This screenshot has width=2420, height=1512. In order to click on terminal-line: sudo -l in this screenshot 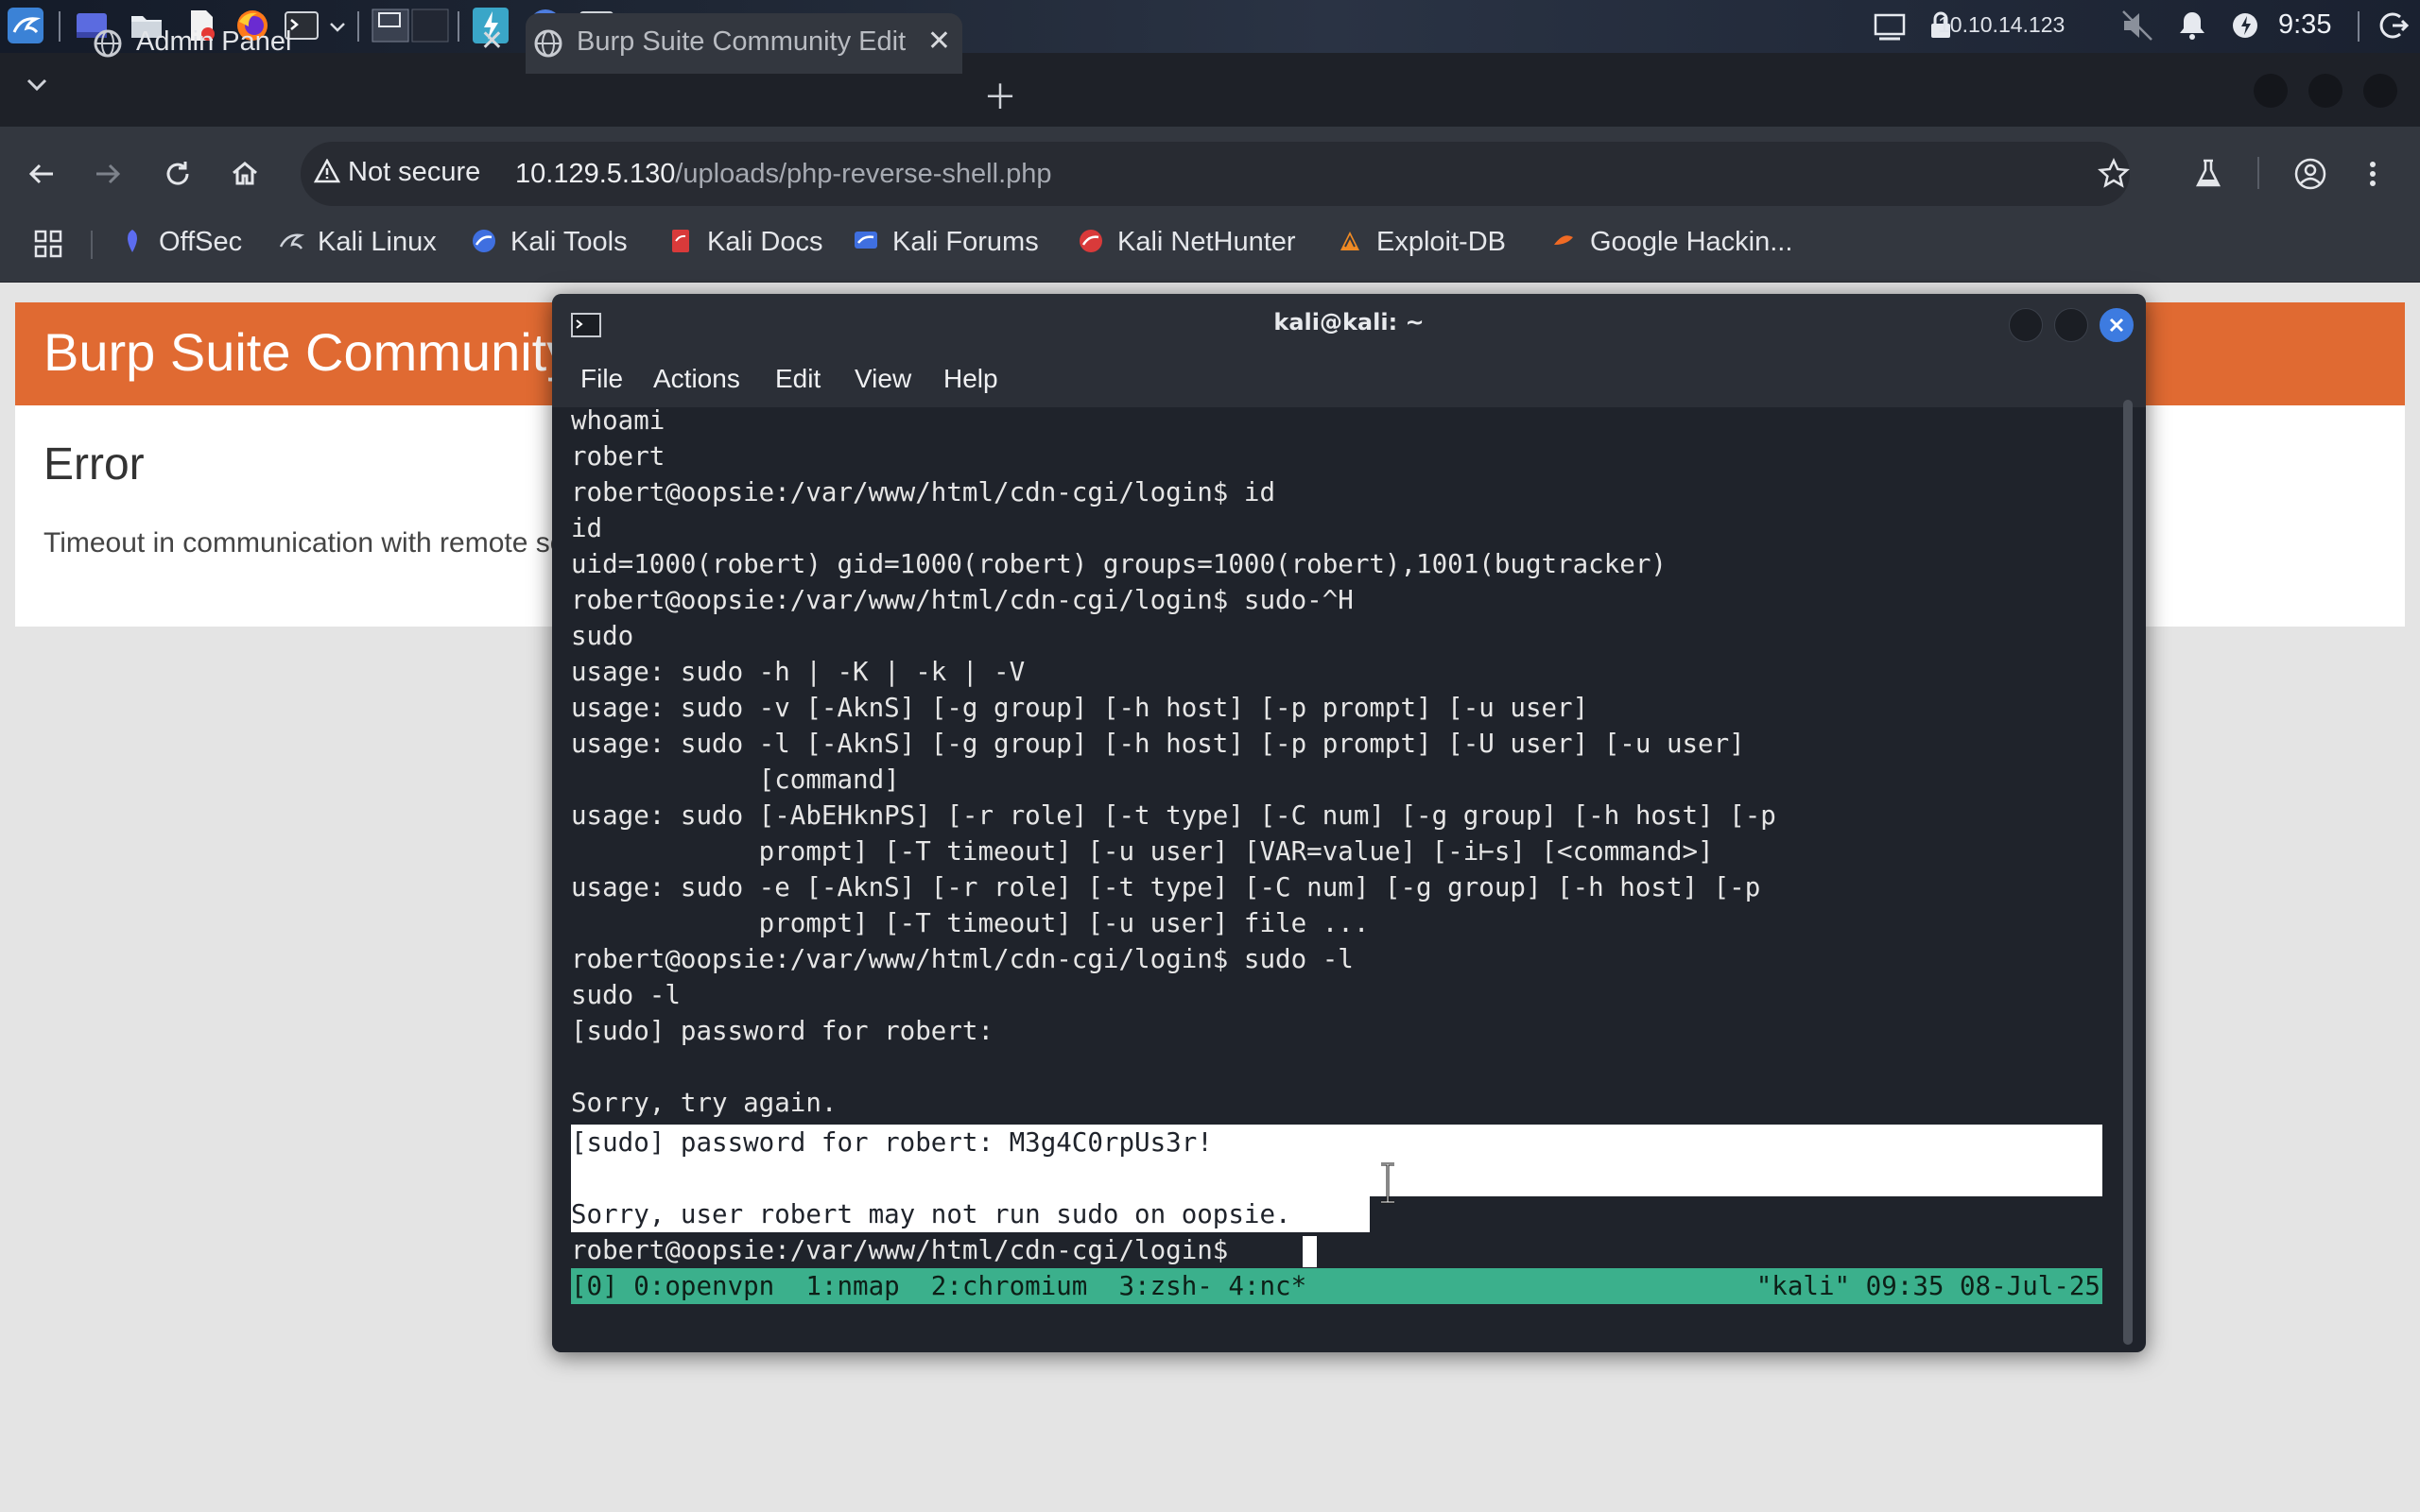, I will do `click(626, 995)`.